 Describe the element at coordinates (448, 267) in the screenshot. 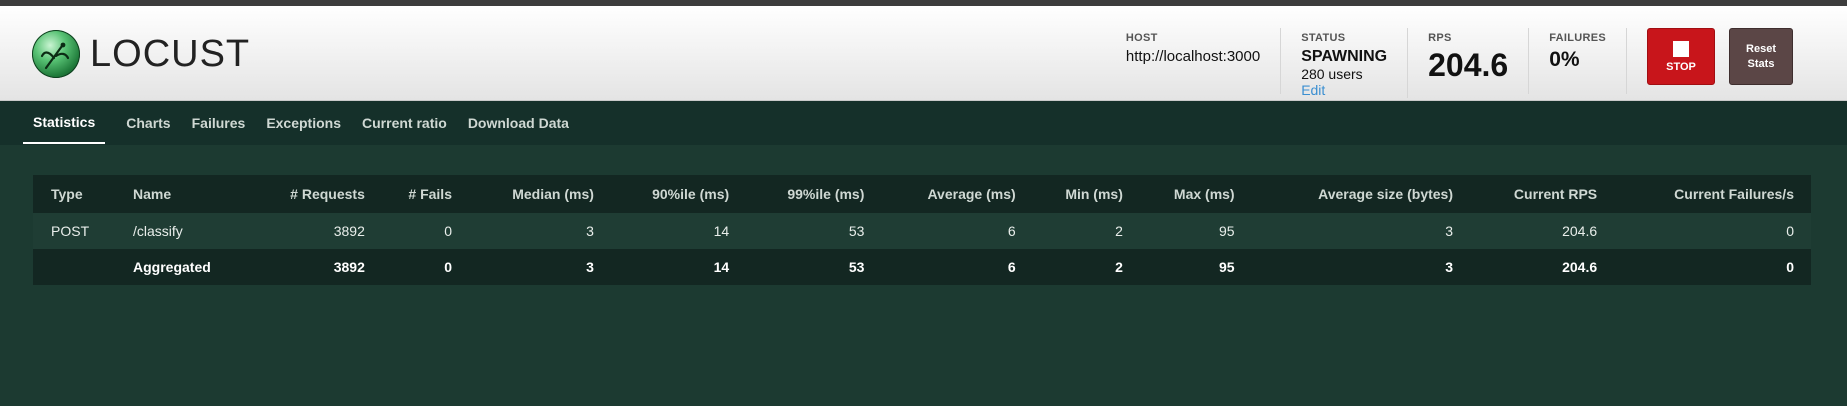

I see `agg-fails: 0` at that location.